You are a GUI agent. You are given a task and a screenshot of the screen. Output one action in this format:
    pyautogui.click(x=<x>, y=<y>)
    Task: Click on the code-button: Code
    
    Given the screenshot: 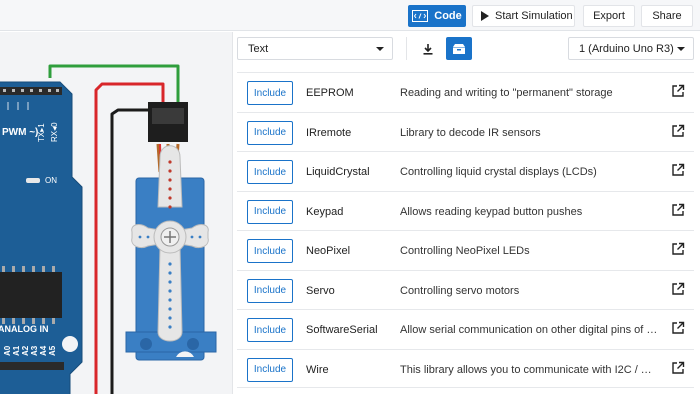 What is the action you would take?
    pyautogui.click(x=437, y=16)
    